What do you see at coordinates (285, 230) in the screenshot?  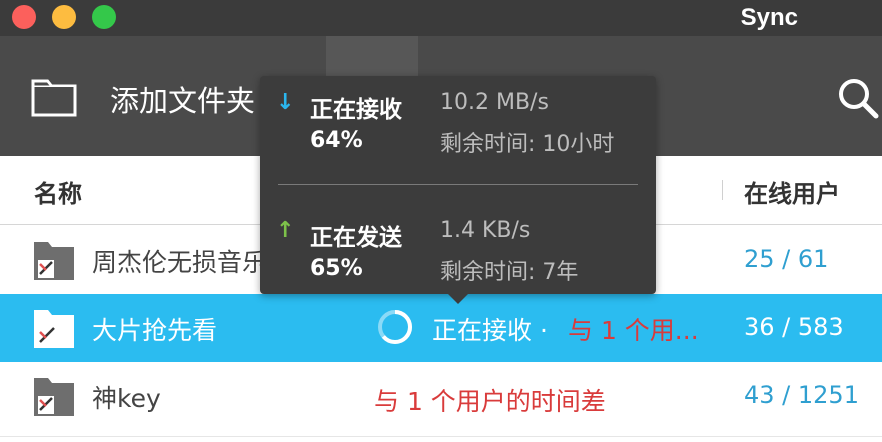 I see `arrow-up-icon: ↑` at bounding box center [285, 230].